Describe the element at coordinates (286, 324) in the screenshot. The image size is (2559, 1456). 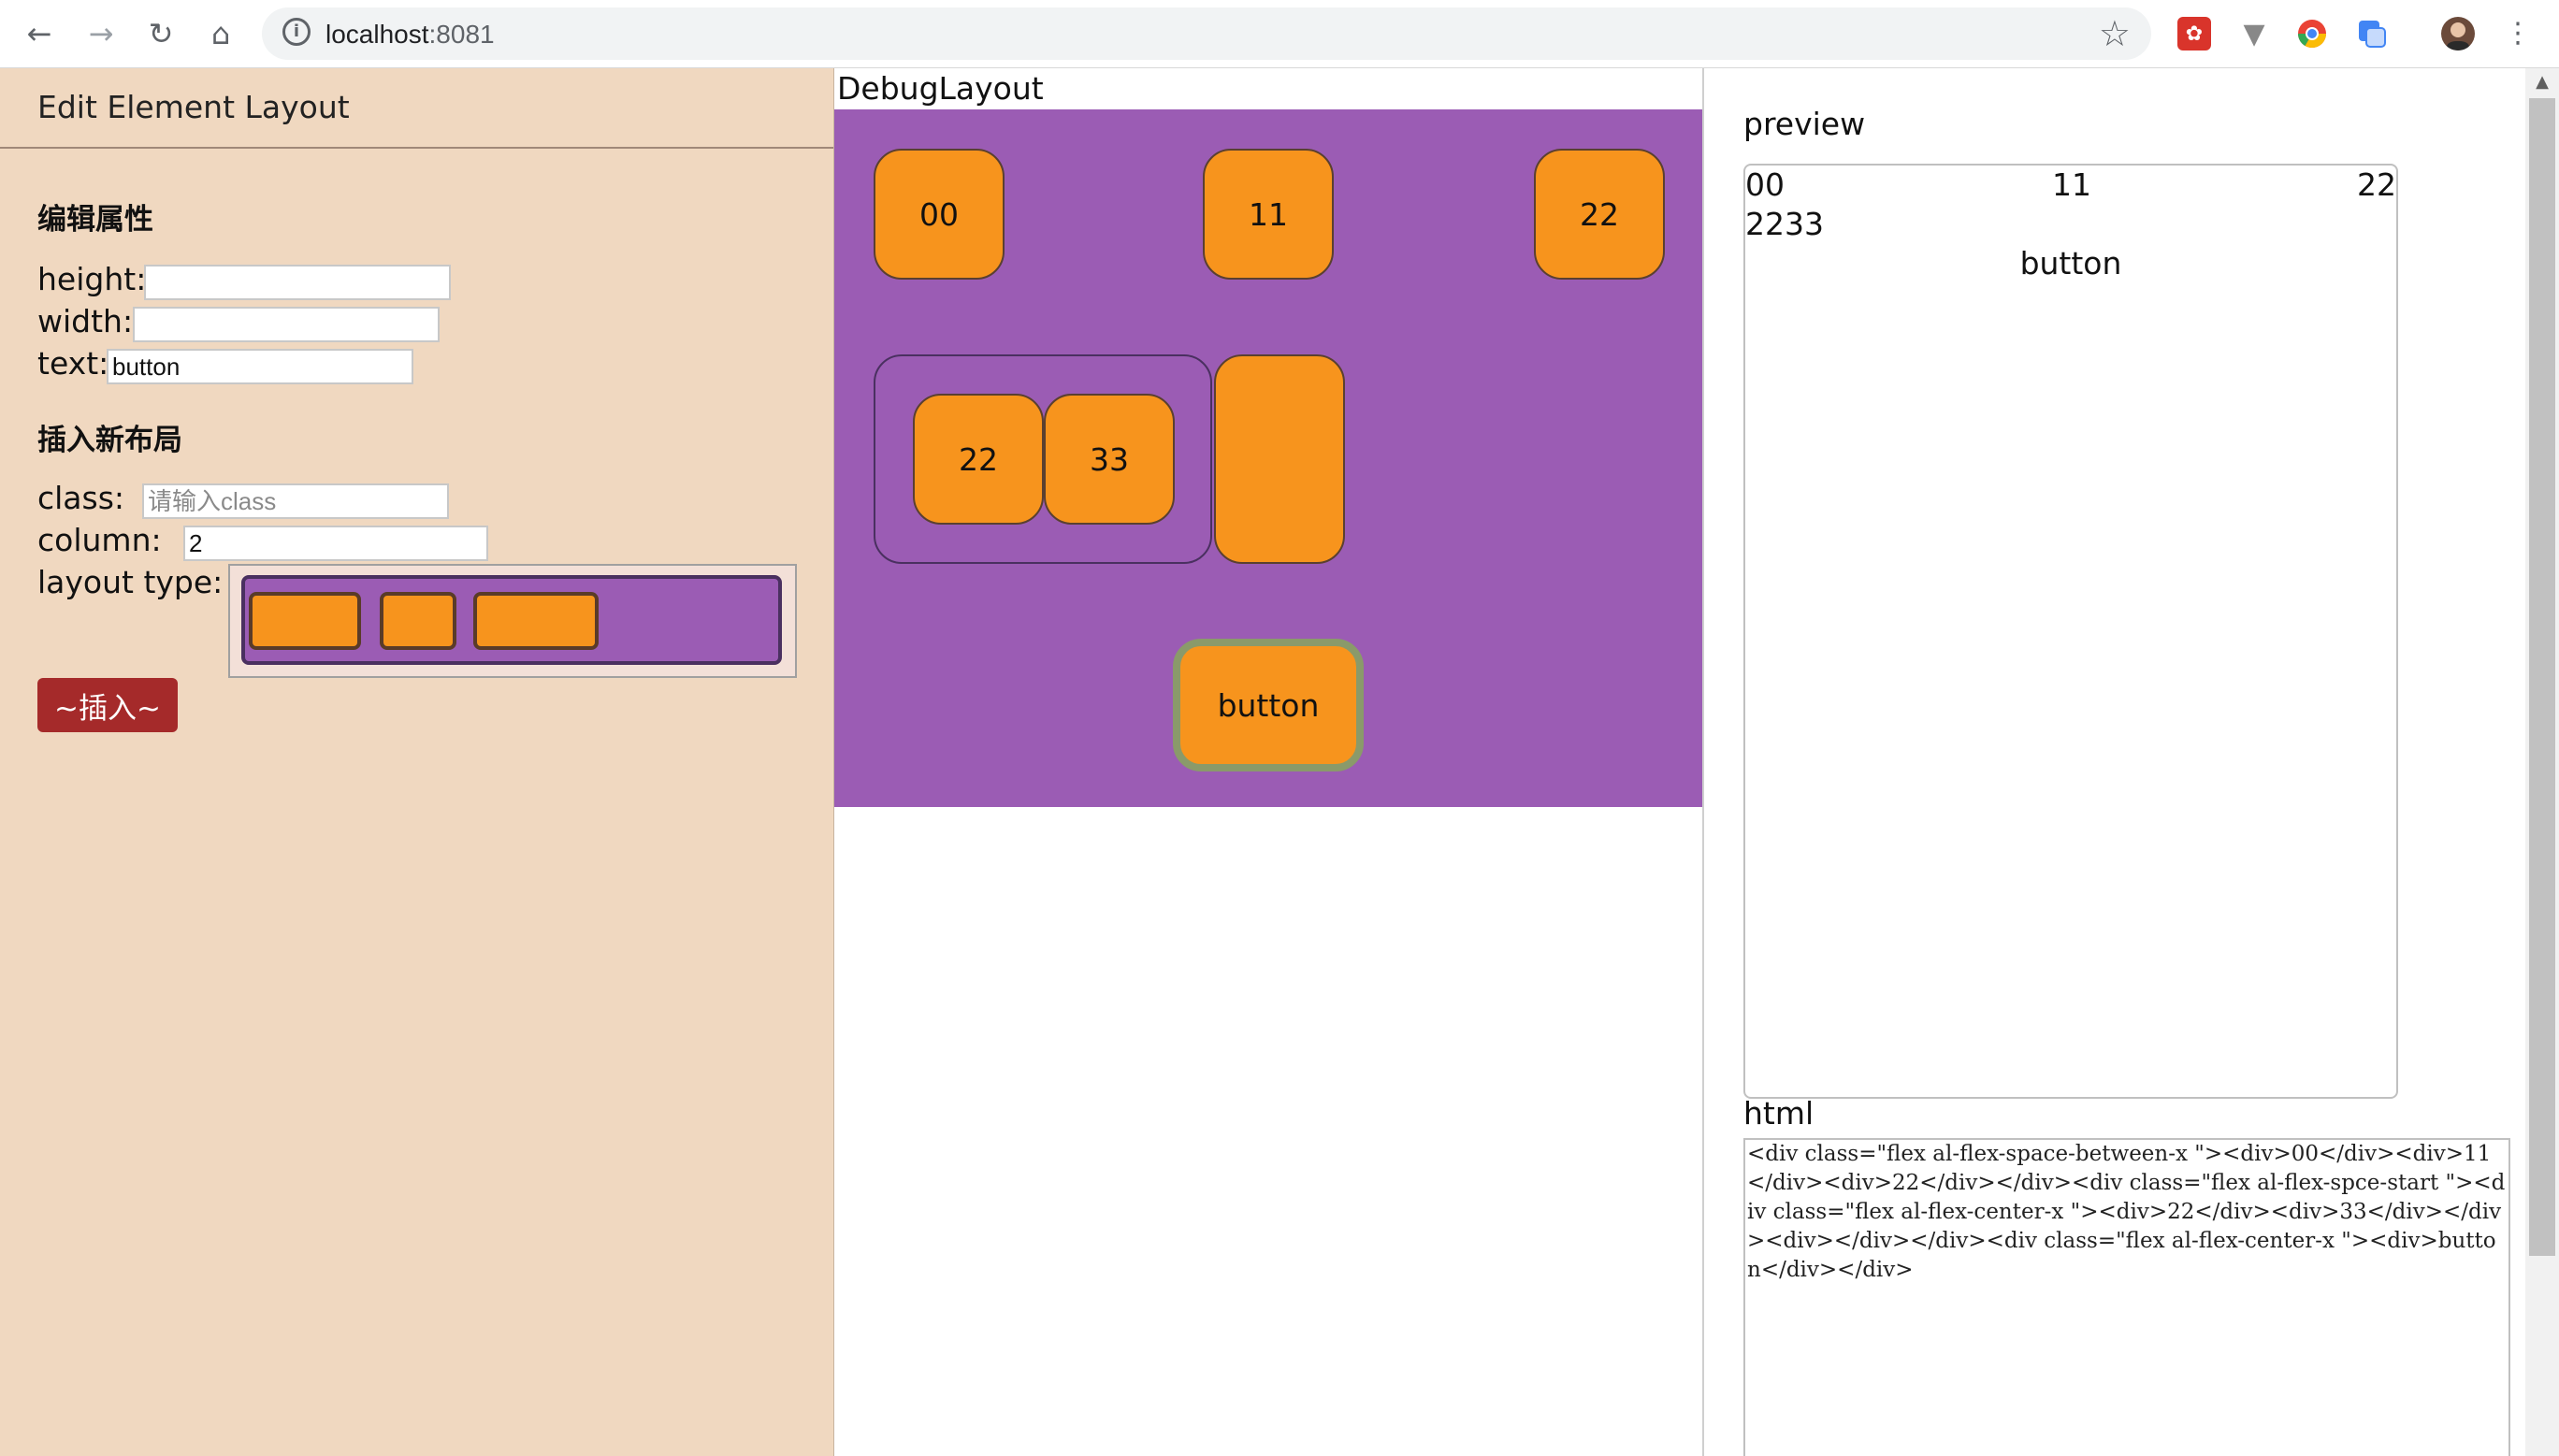
I see `width-input` at that location.